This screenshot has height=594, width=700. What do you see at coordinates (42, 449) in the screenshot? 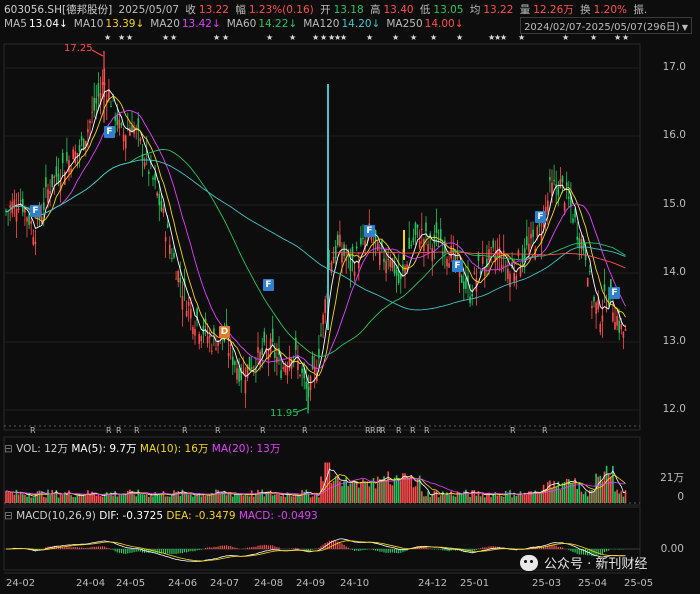
I see `volume-label: VOL: 12万` at bounding box center [42, 449].